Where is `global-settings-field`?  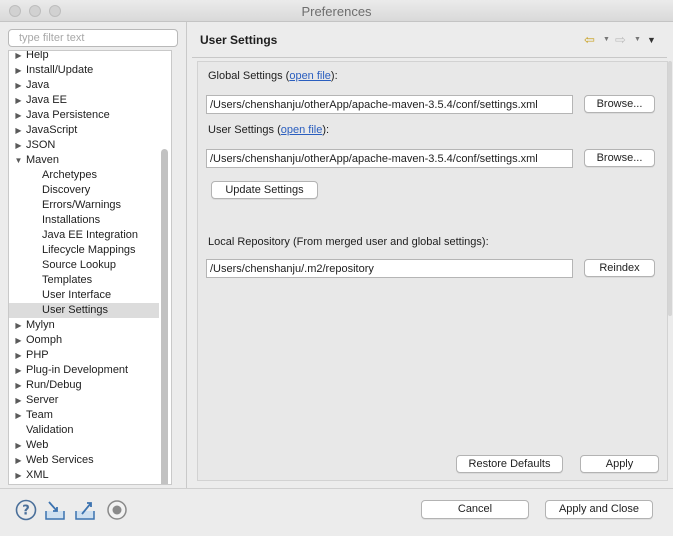 global-settings-field is located at coordinates (389, 104).